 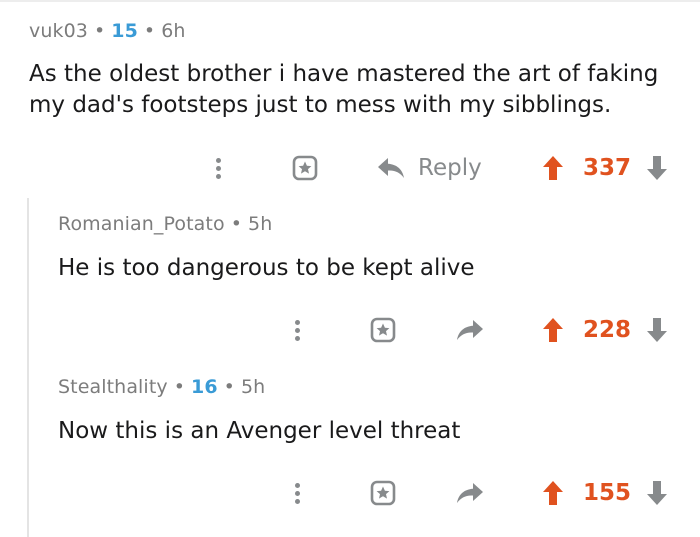 I want to click on comment-body: Now this is an Avenger level threat, so click(x=373, y=431).